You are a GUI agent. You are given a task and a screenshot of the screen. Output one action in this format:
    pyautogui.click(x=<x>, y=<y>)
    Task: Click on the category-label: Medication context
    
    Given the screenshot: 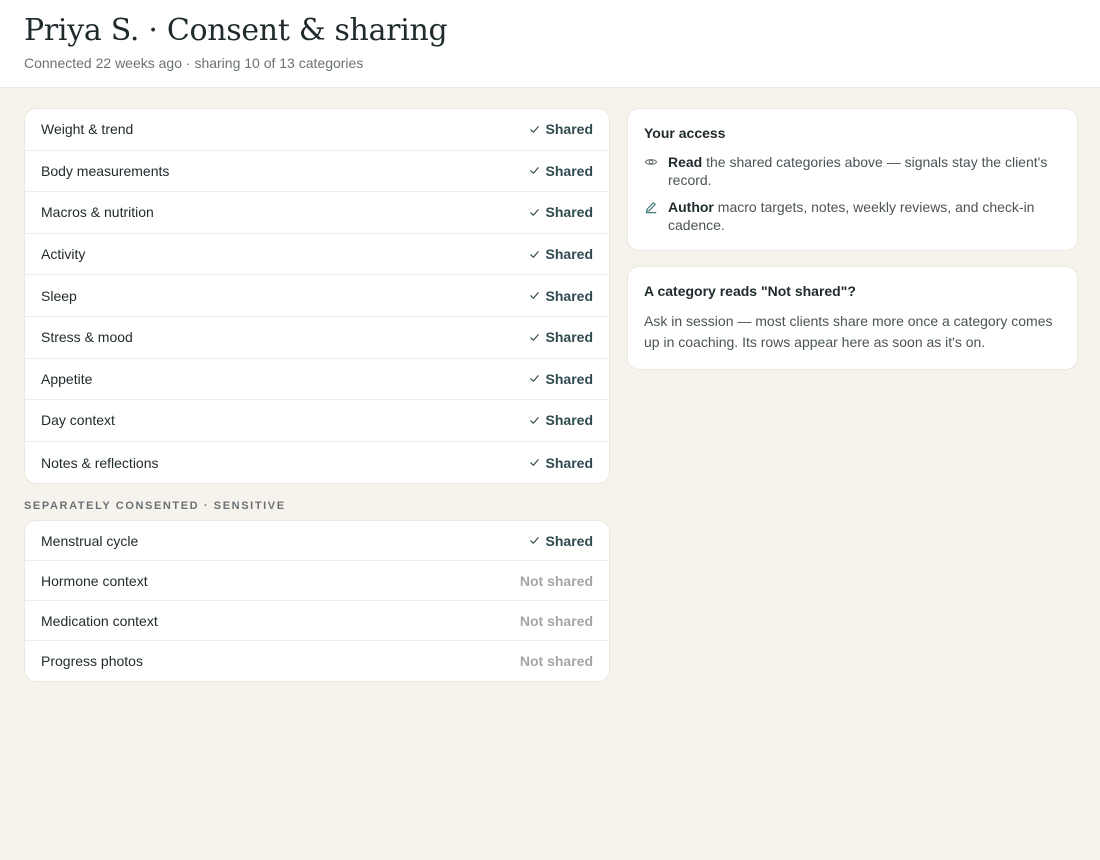 What is the action you would take?
    pyautogui.click(x=99, y=620)
    